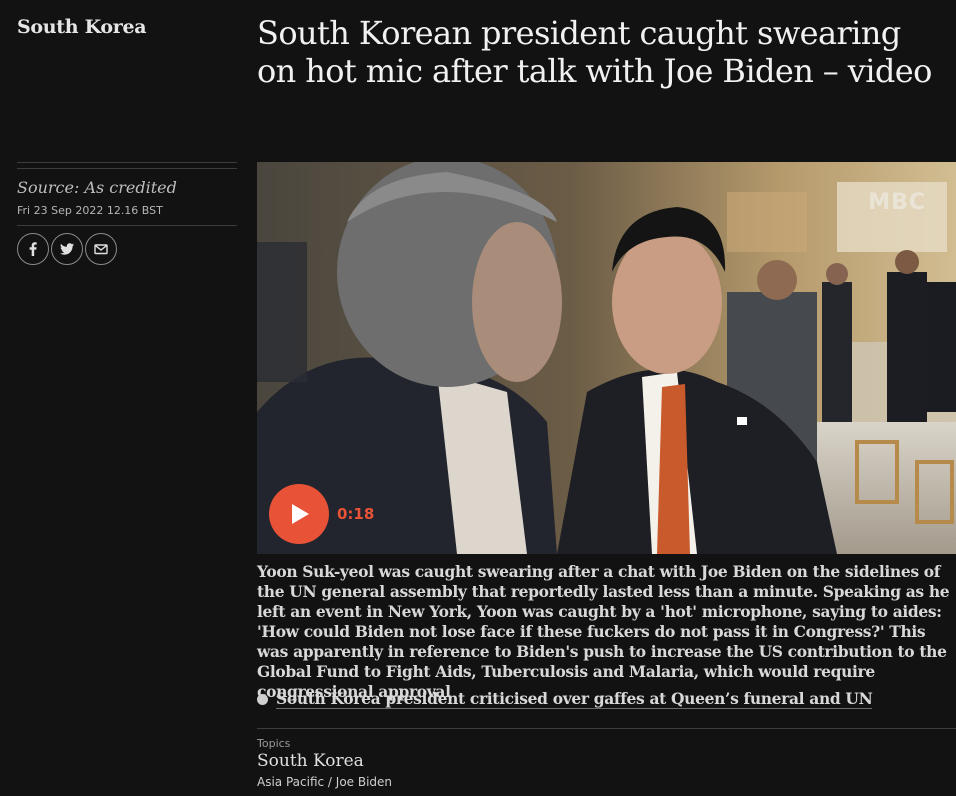 The height and width of the screenshot is (796, 956). Describe the element at coordinates (274, 743) in the screenshot. I see `topics-label: Topics` at that location.